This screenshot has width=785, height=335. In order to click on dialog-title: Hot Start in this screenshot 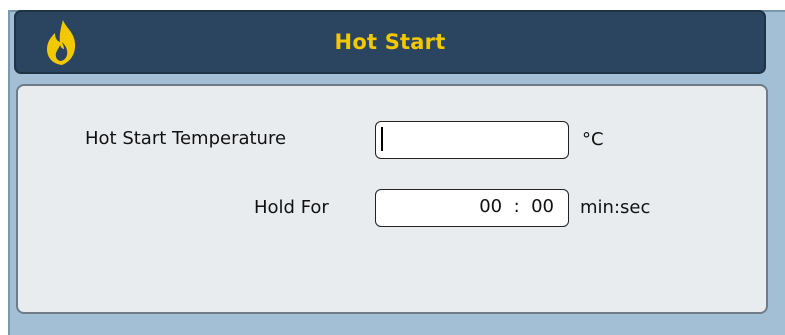, I will do `click(390, 42)`.